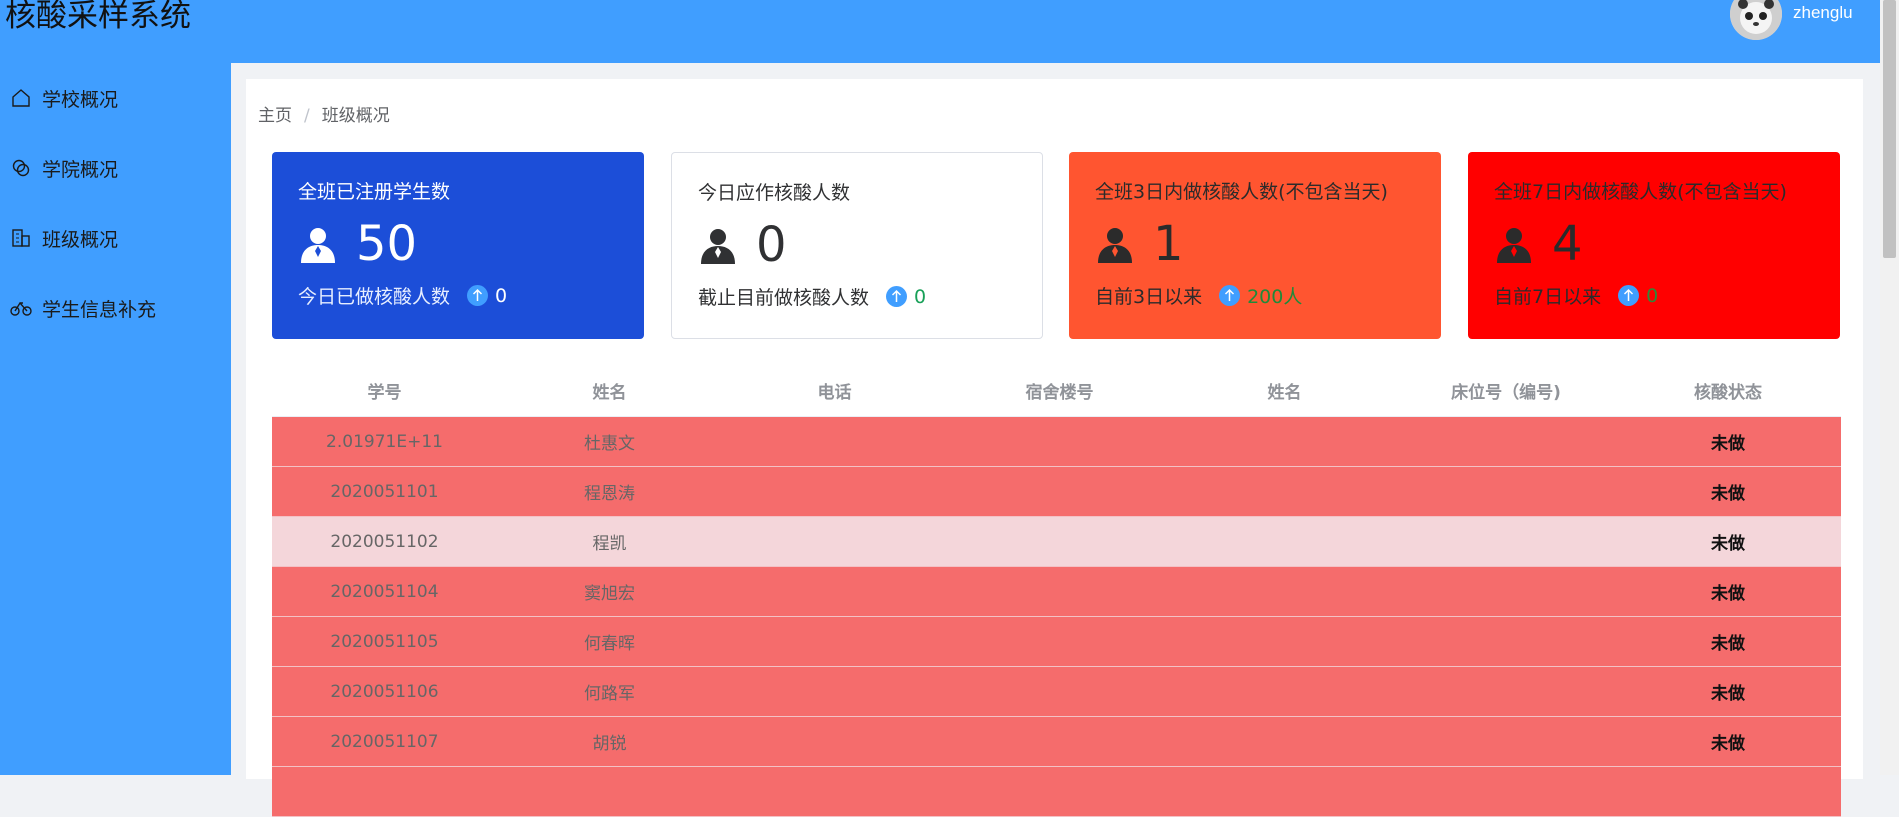 The width and height of the screenshot is (1899, 817). I want to click on sidebar-item-college-overview: 学院概况, so click(115, 168).